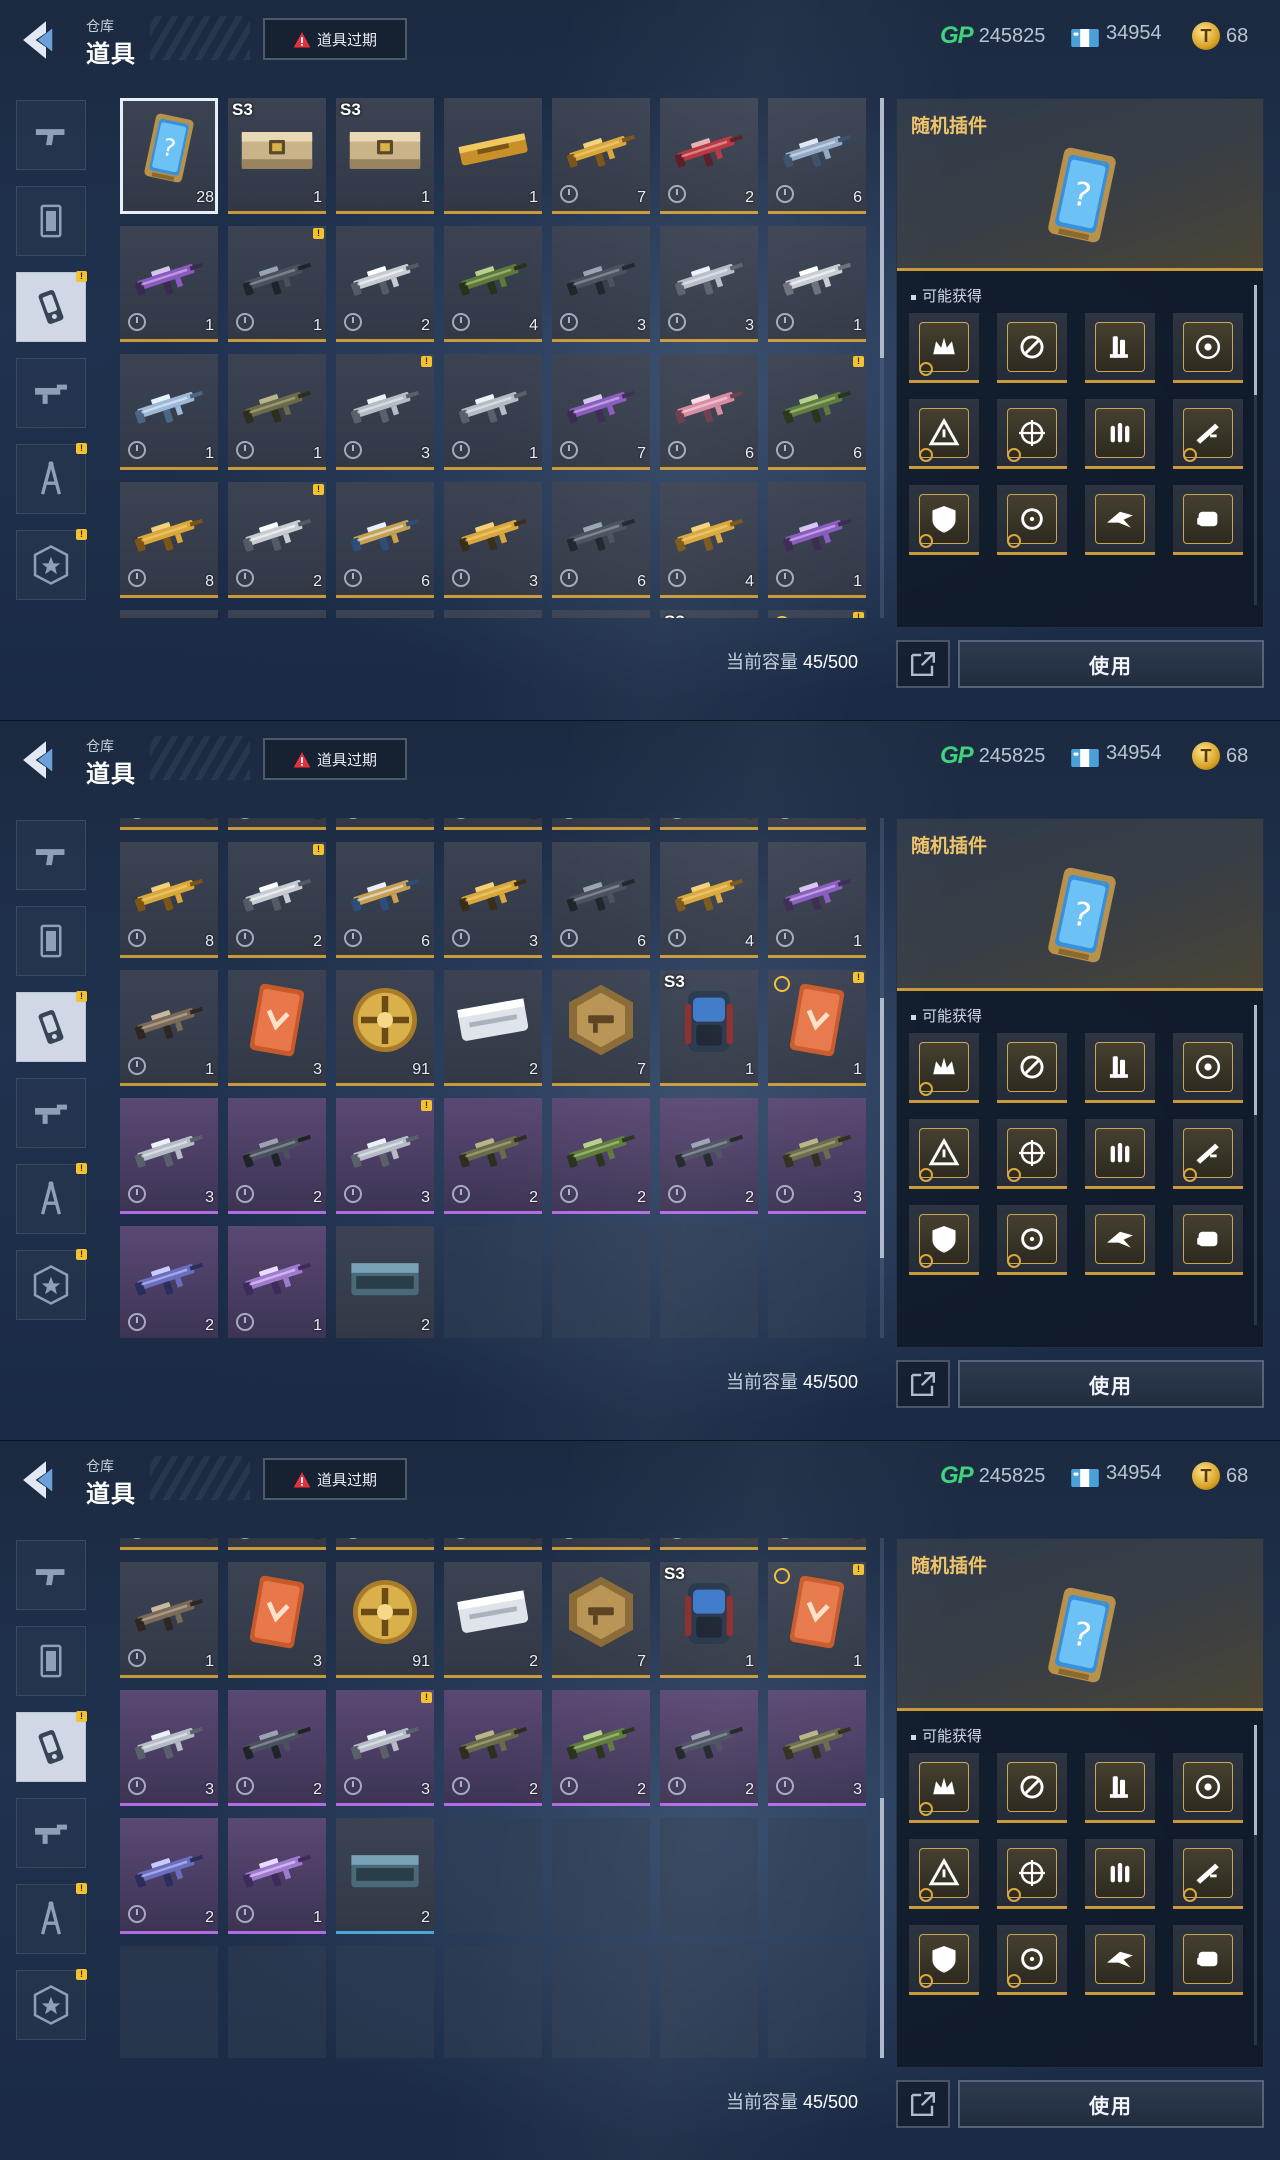 This screenshot has height=2160, width=1280. Describe the element at coordinates (169, 156) in the screenshot. I see `inventory-item: ? 28` at that location.